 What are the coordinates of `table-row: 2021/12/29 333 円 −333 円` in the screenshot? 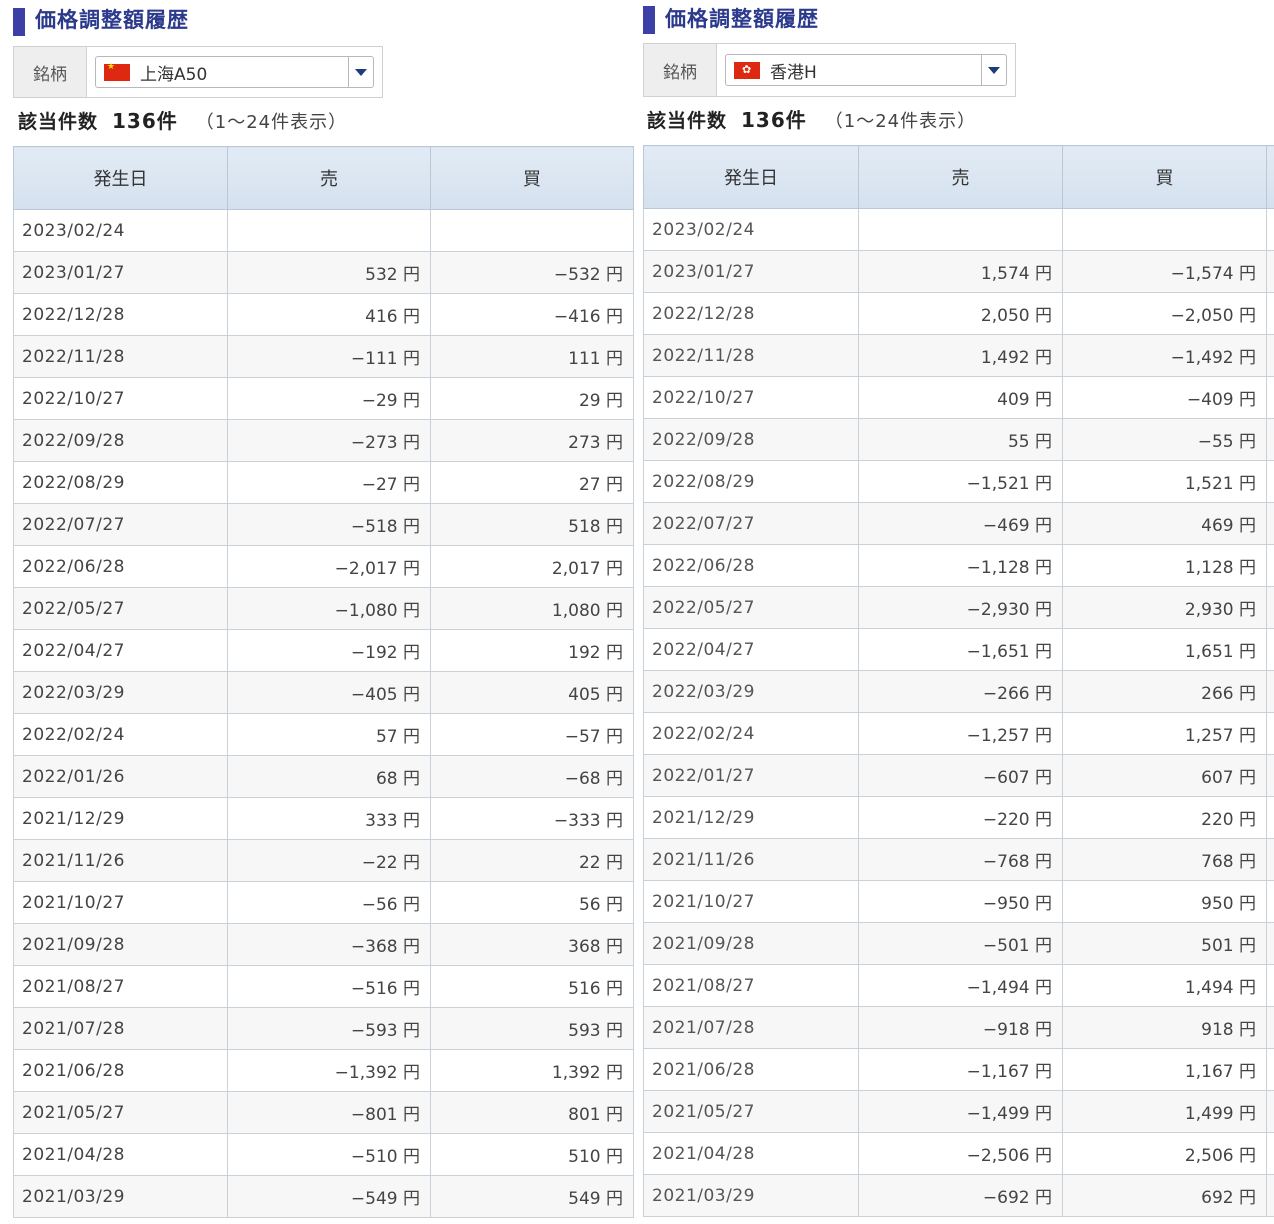 It's located at (323, 818).